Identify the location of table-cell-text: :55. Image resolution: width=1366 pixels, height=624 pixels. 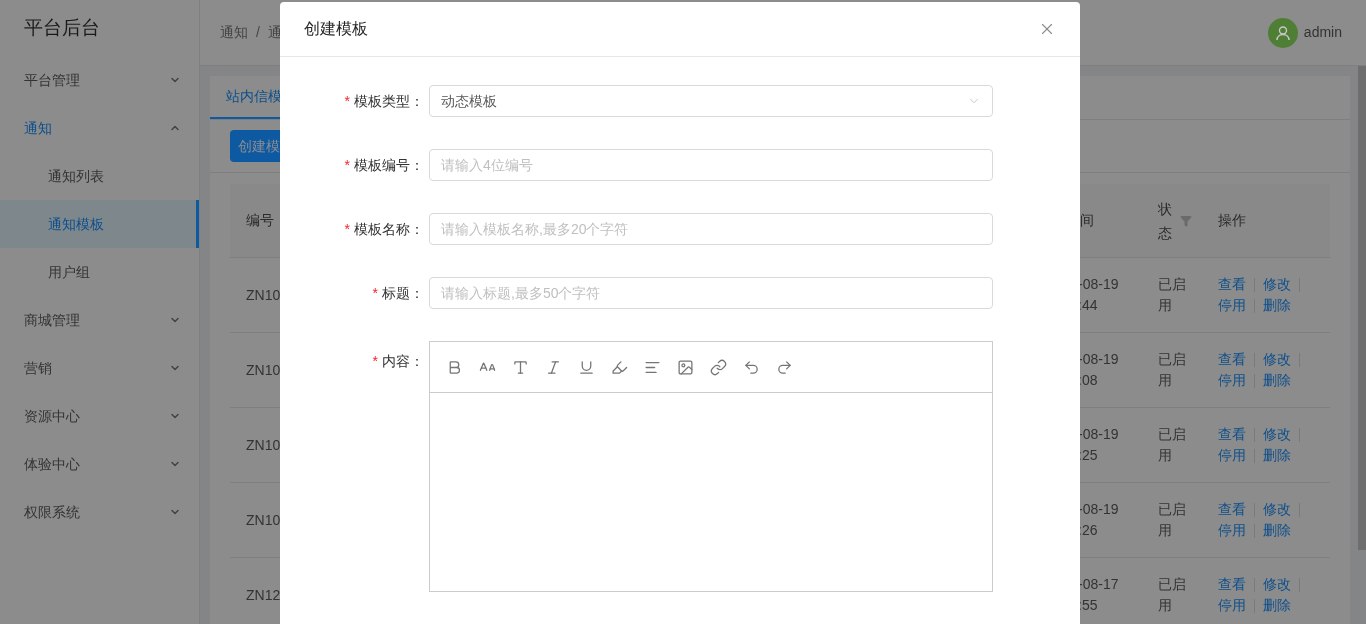
(1088, 605).